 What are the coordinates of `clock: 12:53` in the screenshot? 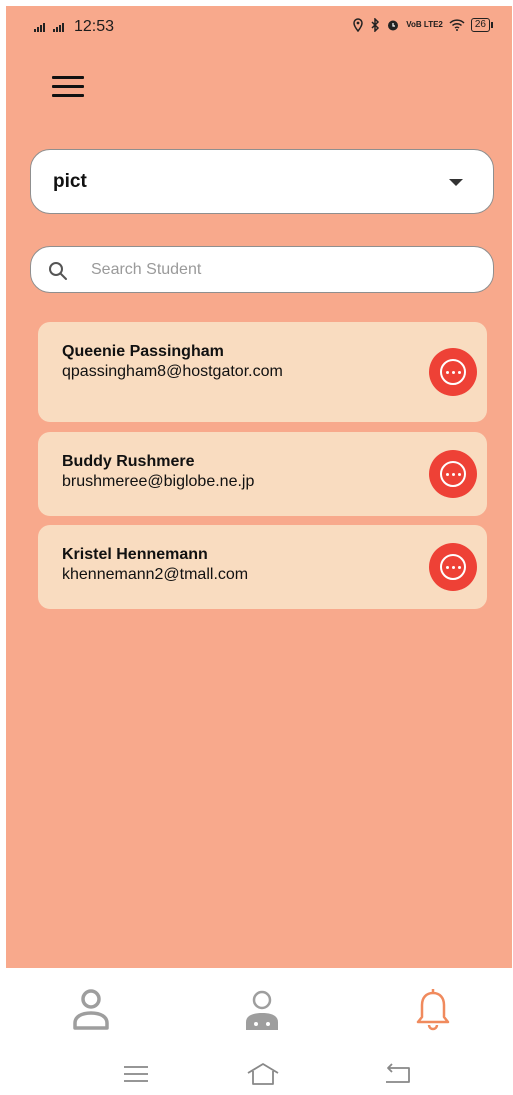 It's located at (94, 26).